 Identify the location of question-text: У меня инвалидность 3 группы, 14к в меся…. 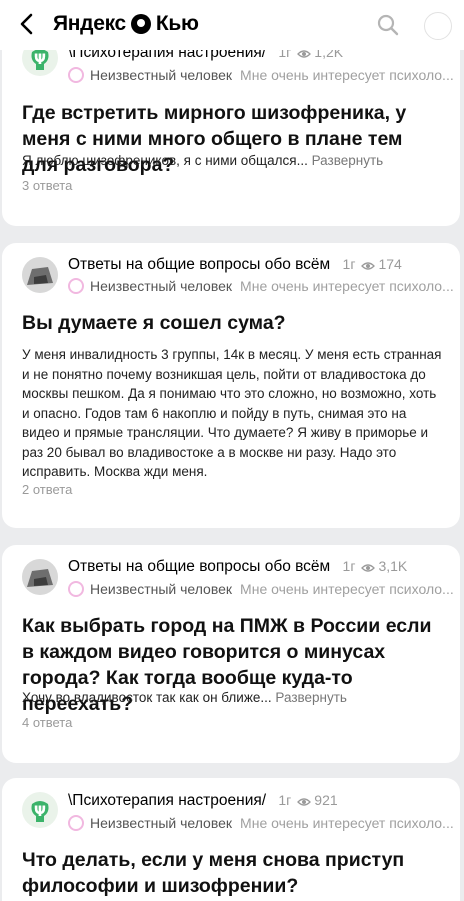
(234, 413).